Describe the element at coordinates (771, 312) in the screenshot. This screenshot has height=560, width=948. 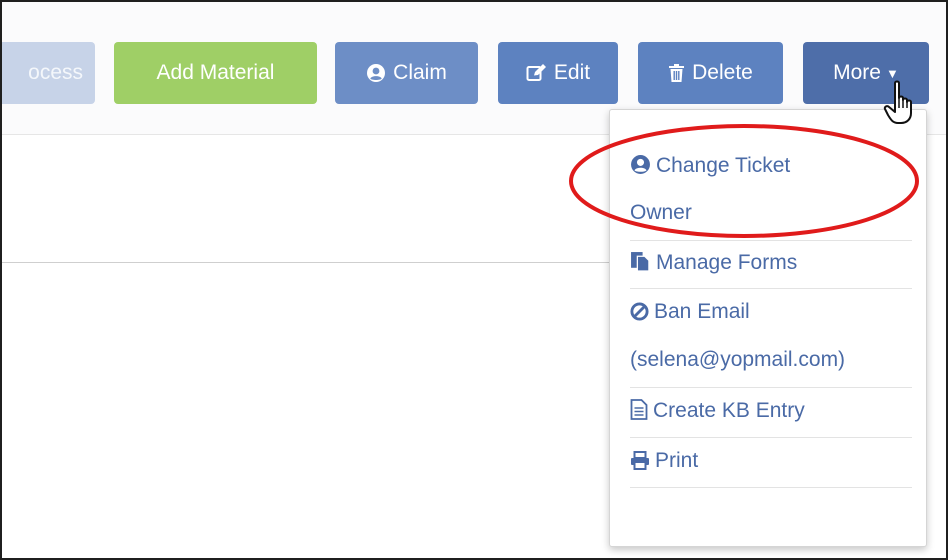
I see `menu-item-ban-email: Ban Email` at that location.